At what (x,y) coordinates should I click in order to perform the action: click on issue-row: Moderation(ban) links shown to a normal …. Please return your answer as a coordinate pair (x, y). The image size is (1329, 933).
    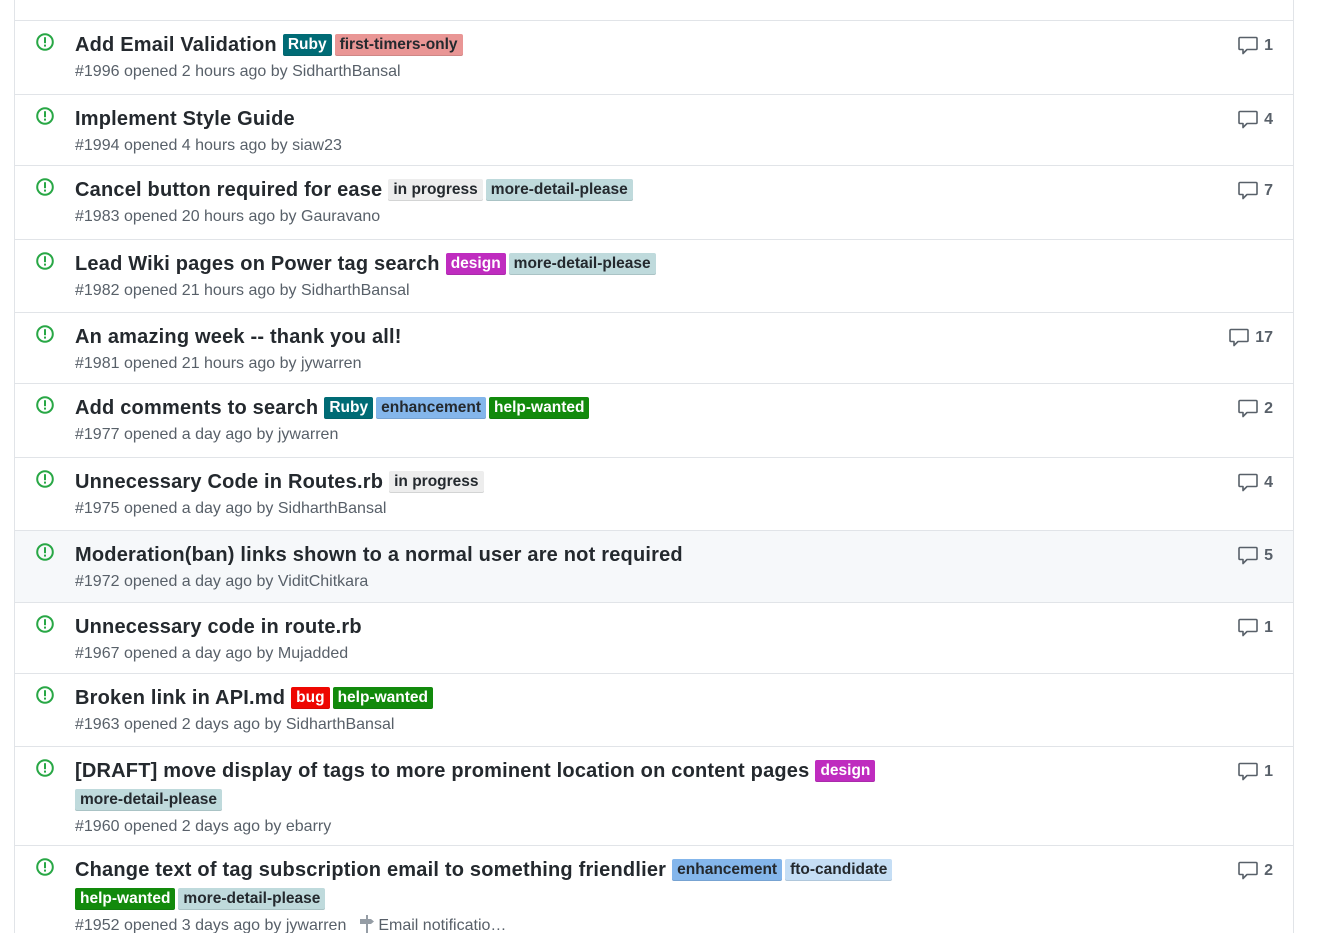
    Looking at the image, I should click on (654, 567).